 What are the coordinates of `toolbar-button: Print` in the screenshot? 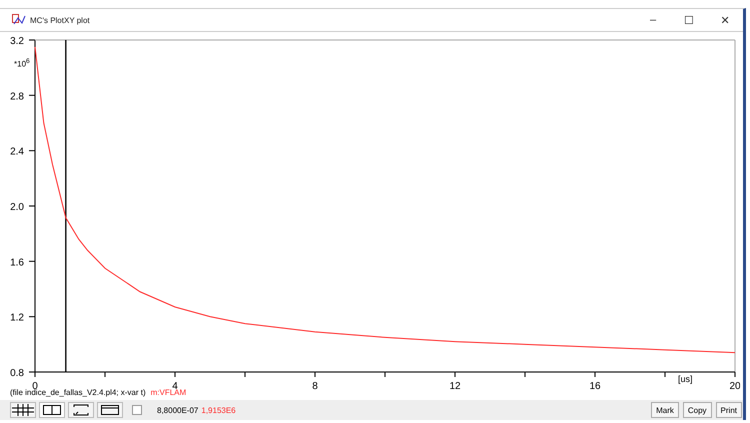 It's located at (729, 410).